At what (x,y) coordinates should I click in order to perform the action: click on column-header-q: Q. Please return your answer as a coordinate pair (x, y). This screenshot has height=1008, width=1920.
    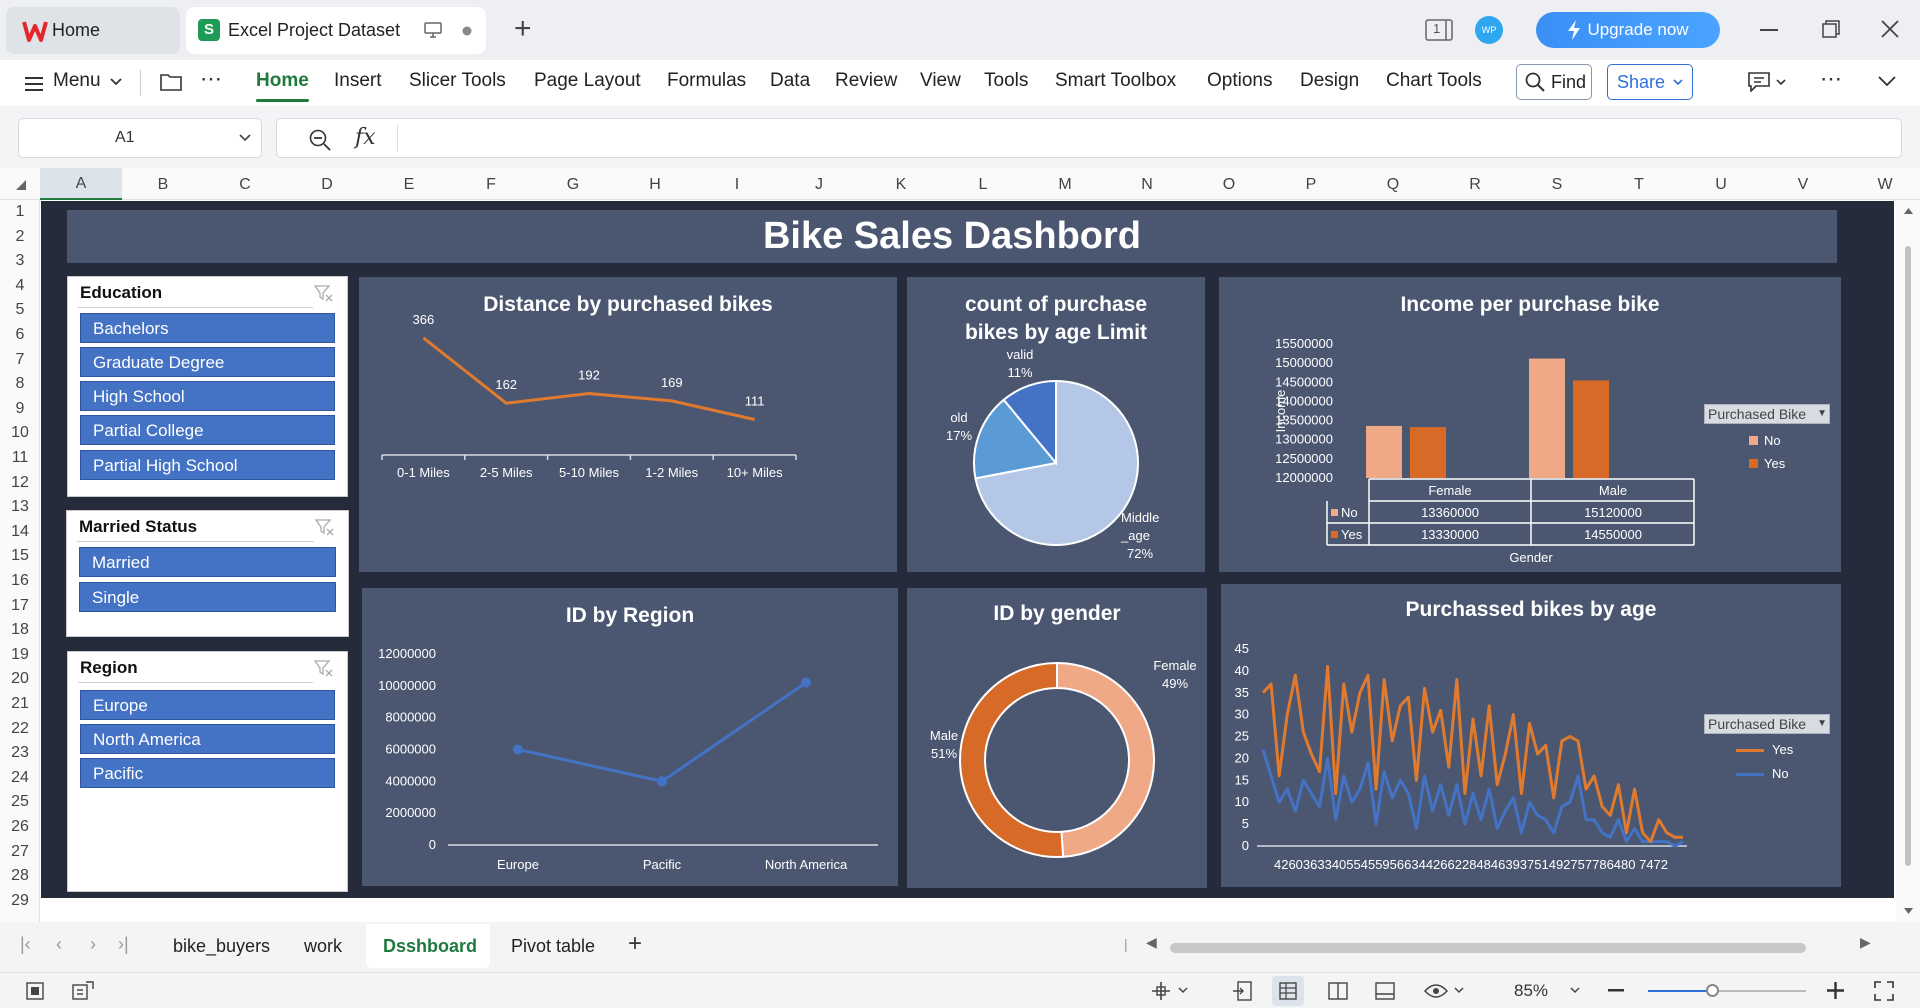
    Looking at the image, I should click on (1393, 185).